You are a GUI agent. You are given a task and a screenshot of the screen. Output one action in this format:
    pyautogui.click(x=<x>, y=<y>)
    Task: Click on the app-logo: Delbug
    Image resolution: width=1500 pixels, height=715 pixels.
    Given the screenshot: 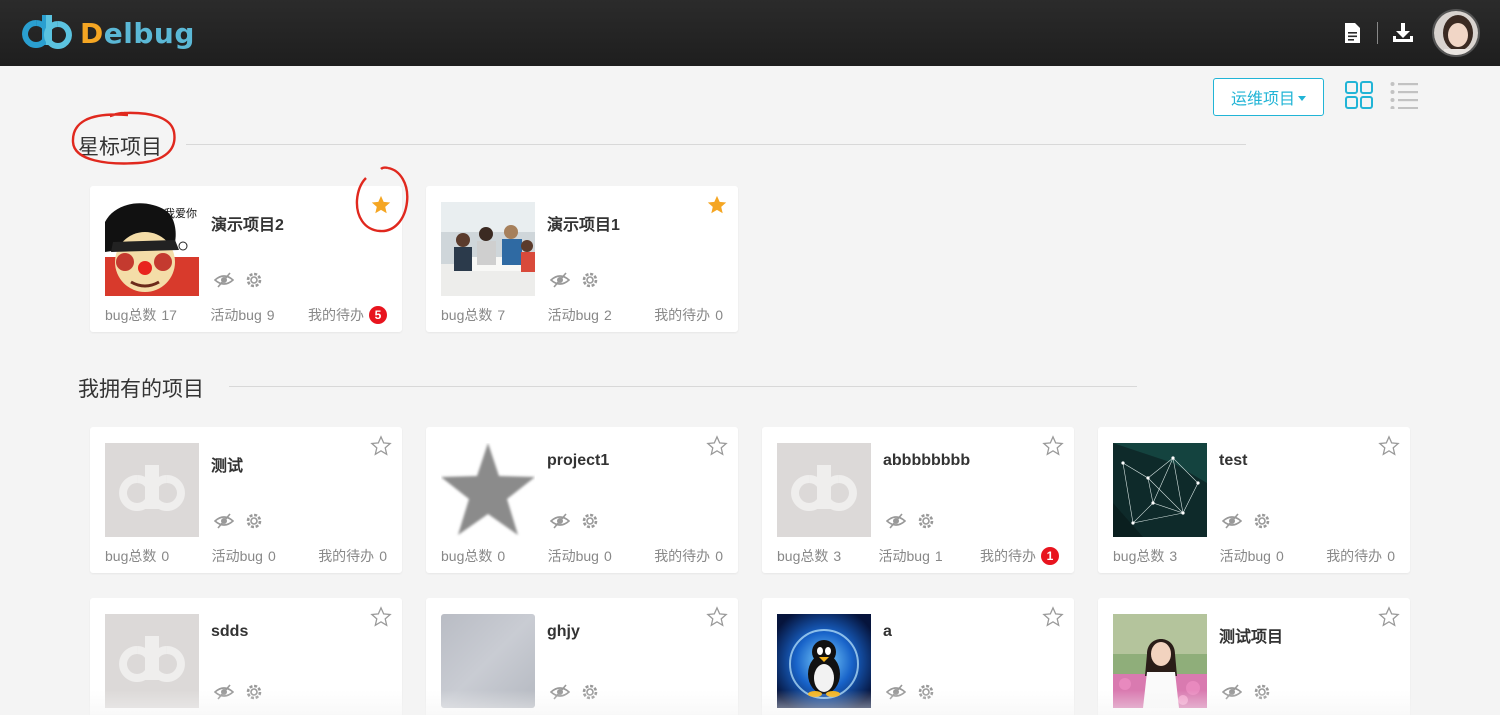 What is the action you would take?
    pyautogui.click(x=108, y=33)
    